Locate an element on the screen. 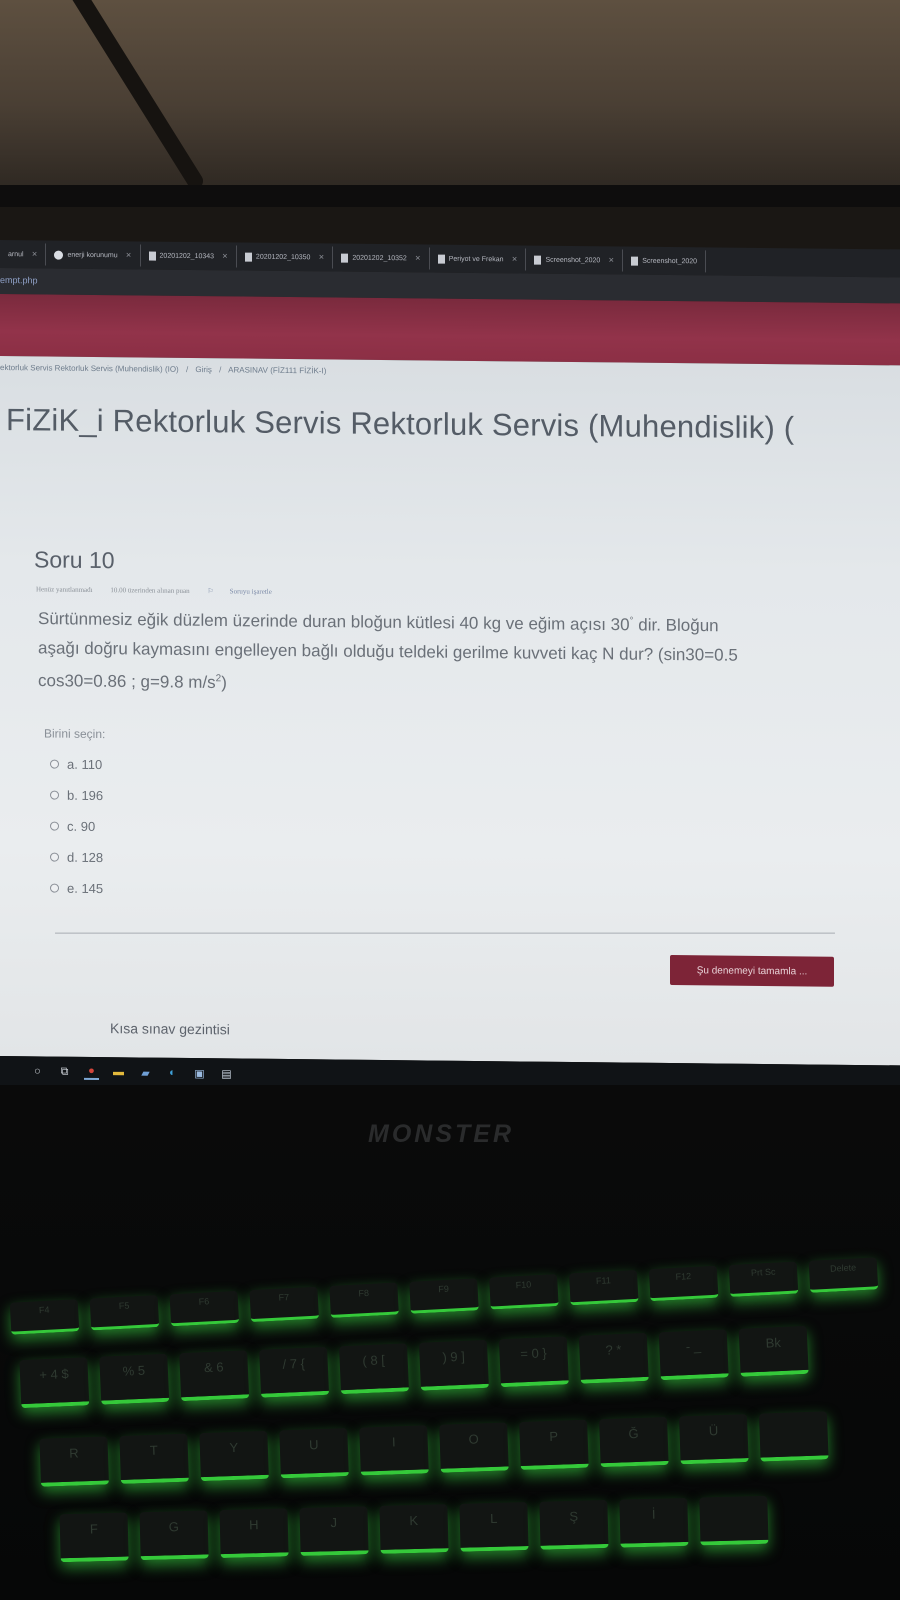 The image size is (900, 1600). keyboard-key: F6 is located at coordinates (204, 1308).